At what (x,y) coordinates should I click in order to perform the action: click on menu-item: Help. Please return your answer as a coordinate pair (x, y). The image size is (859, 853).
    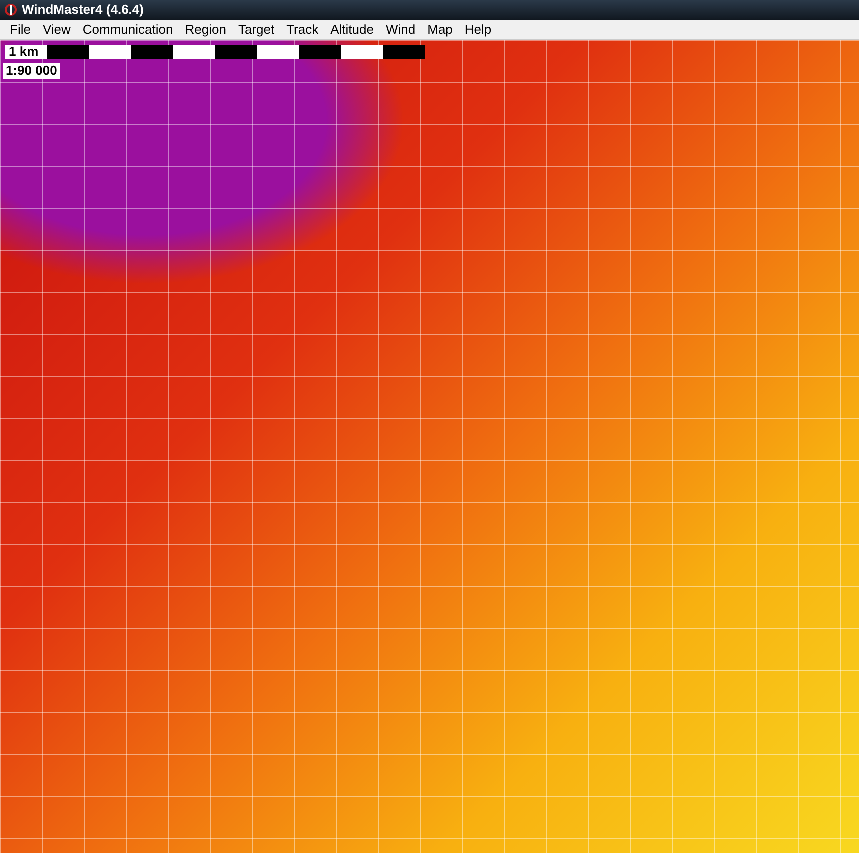
    Looking at the image, I should click on (478, 29).